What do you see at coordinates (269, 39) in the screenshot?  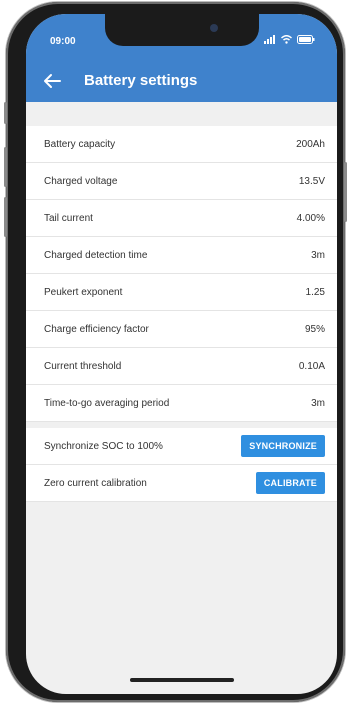 I see `signal-icon` at bounding box center [269, 39].